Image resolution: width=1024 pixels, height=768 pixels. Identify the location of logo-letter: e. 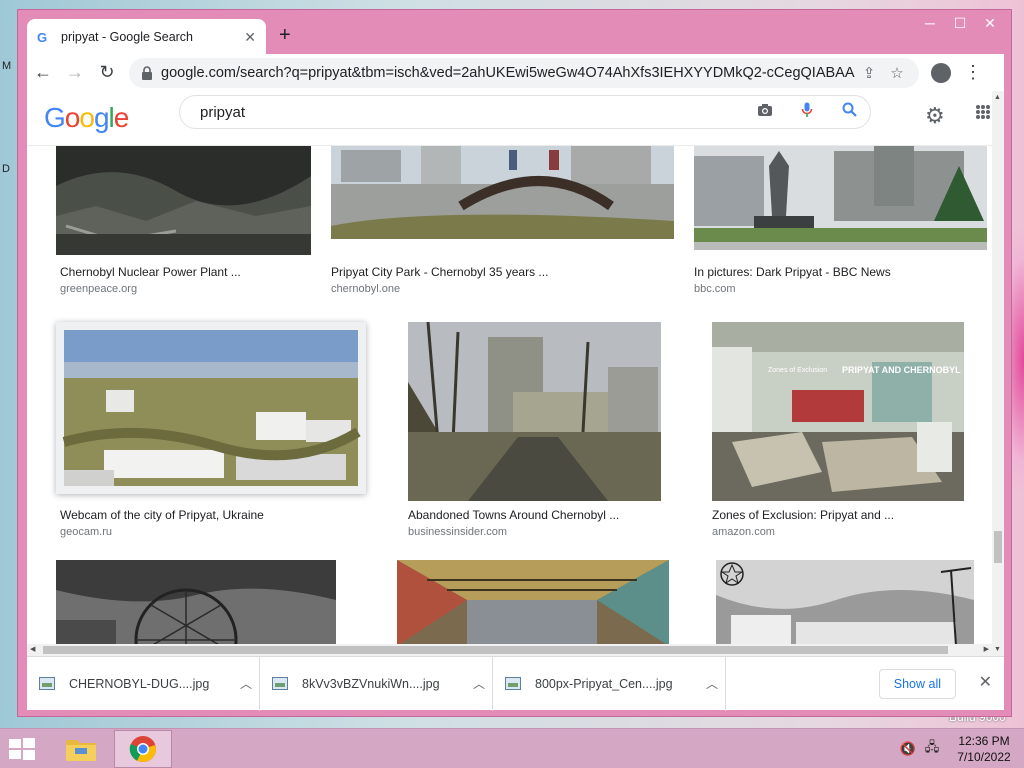
(121, 117).